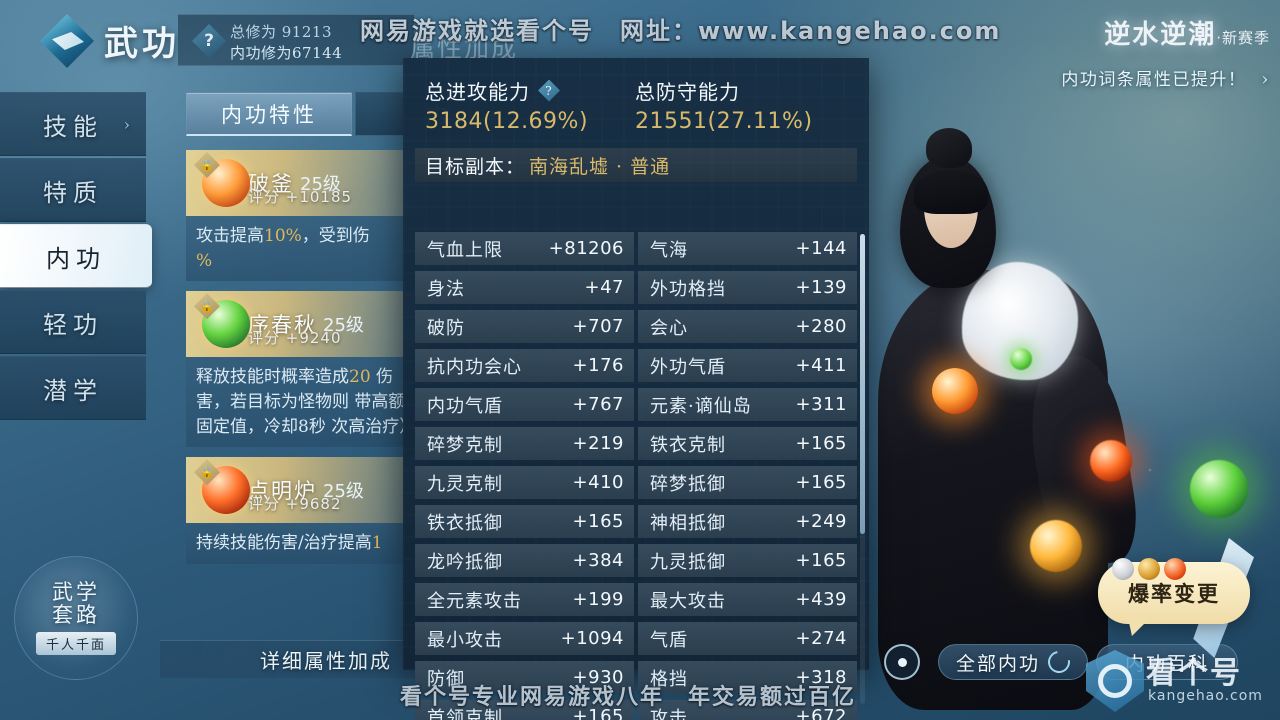  Describe the element at coordinates (335, 236) in the screenshot. I see `skill-desc-post: ，受到伤` at that location.